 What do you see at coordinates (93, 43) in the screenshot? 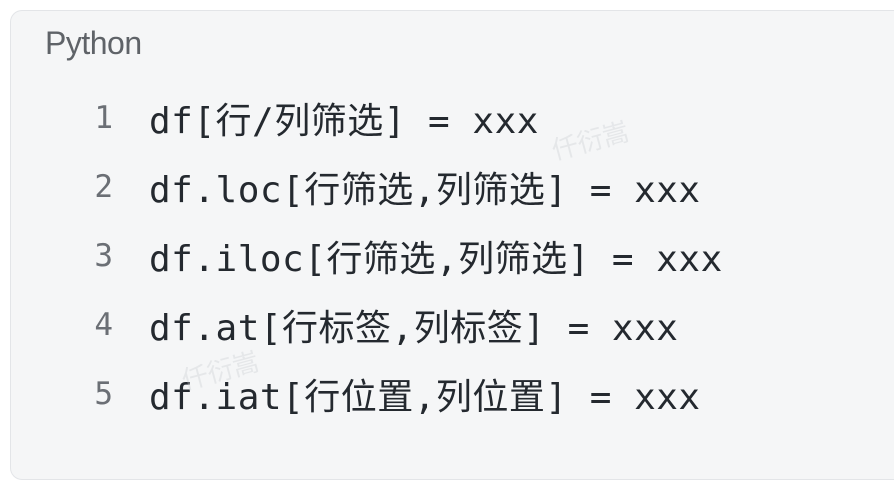
I see `language-label: Python` at bounding box center [93, 43].